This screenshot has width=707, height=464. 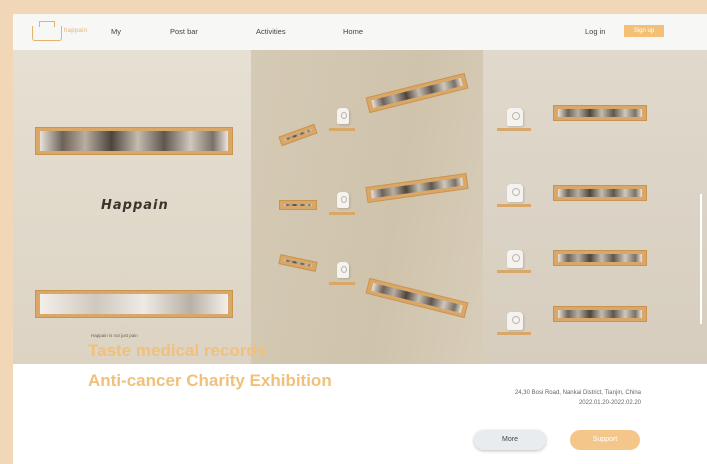 I want to click on nav-link-post-bar: Post bar, so click(x=184, y=31).